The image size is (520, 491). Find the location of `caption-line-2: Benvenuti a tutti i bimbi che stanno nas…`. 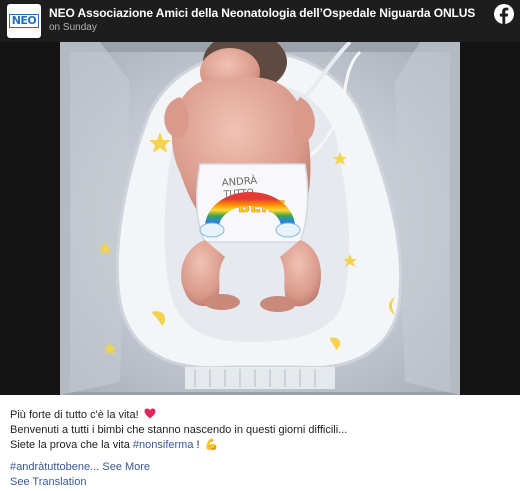

caption-line-2: Benvenuti a tutti i bimbi che stanno nas… is located at coordinates (179, 430).